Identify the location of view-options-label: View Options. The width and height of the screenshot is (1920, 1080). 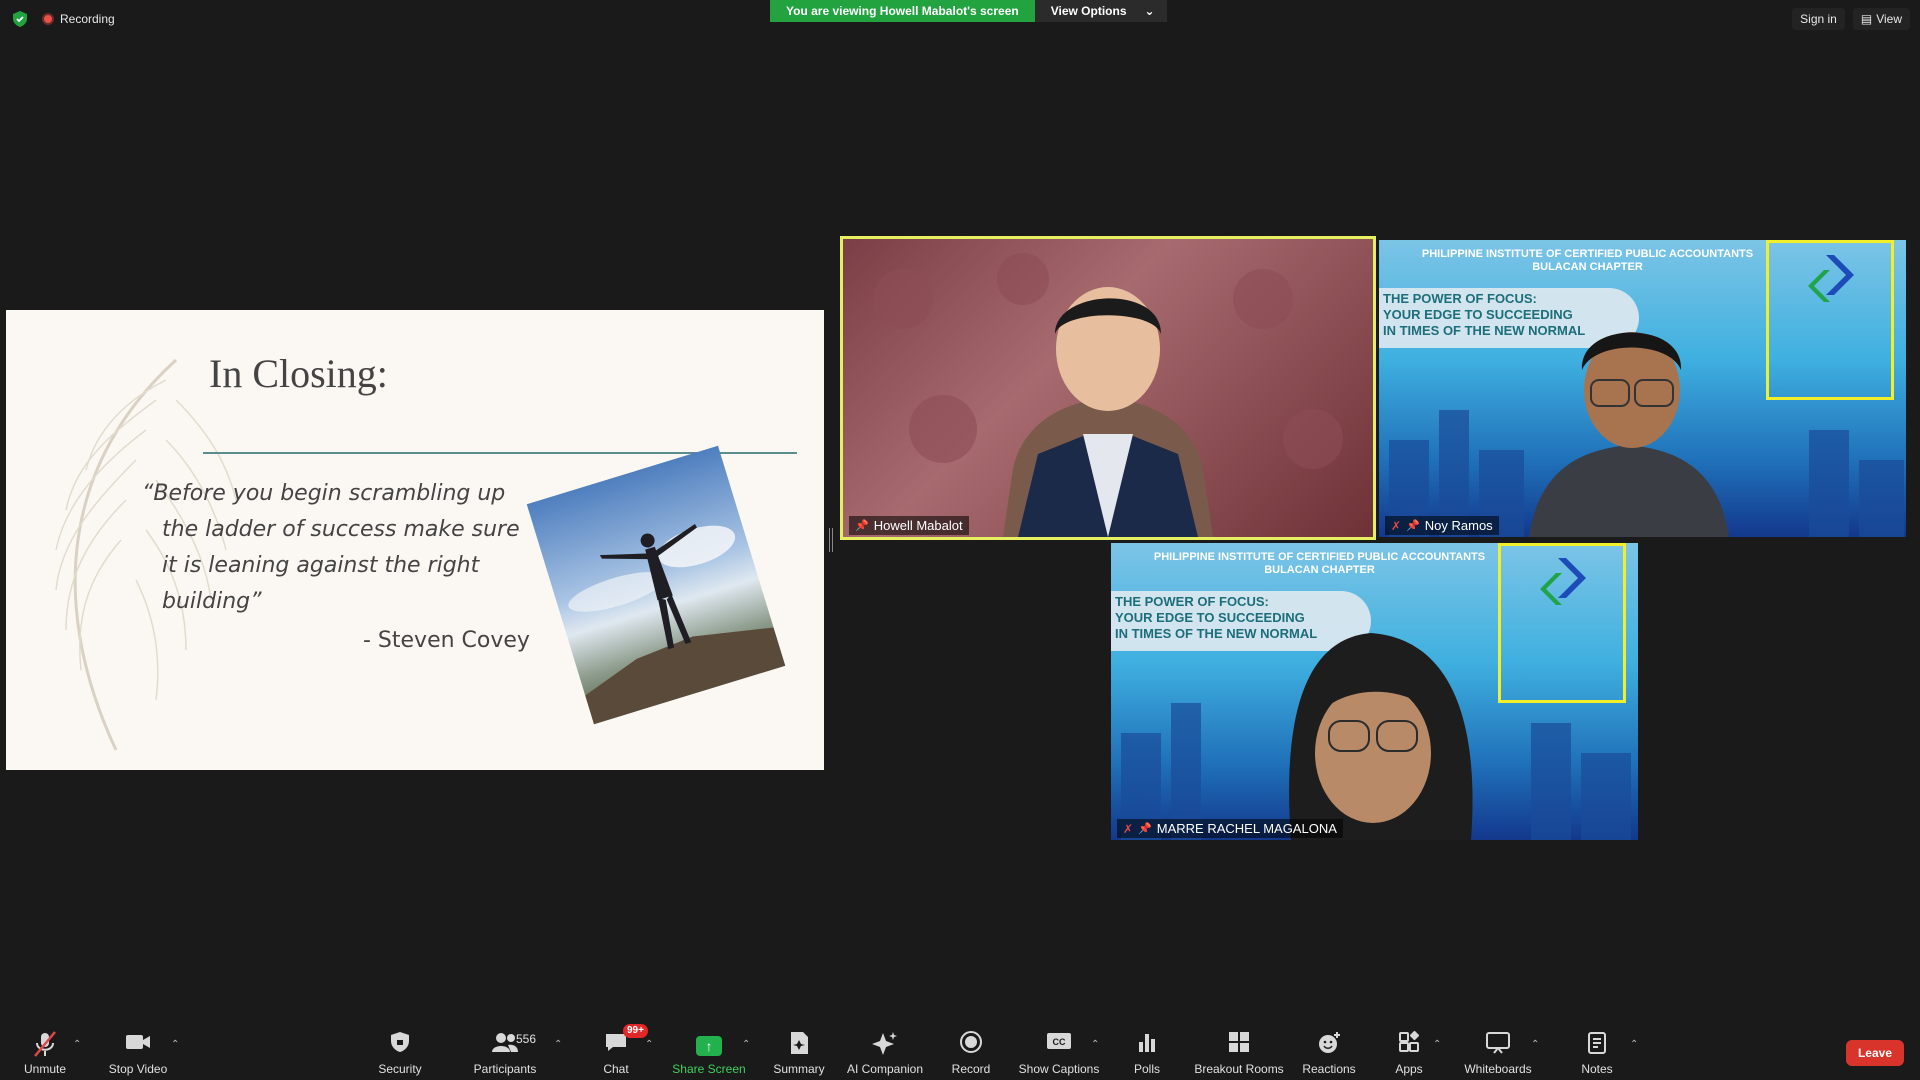
(1088, 11).